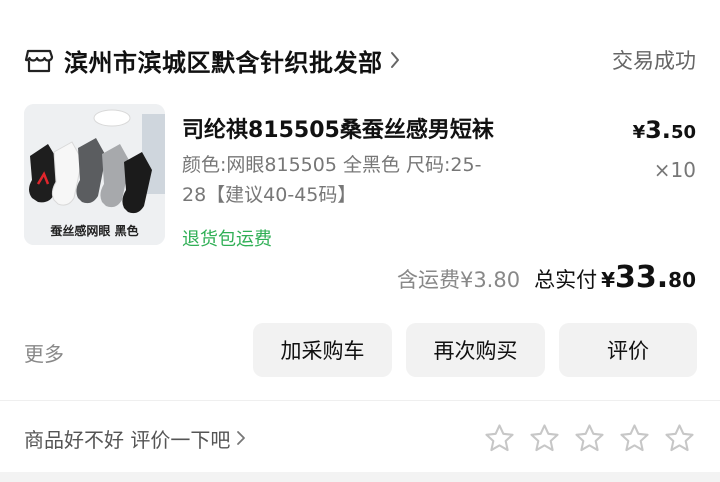 Image resolution: width=720 pixels, height=482 pixels. Describe the element at coordinates (608, 280) in the screenshot. I see `total-currency: ¥` at that location.